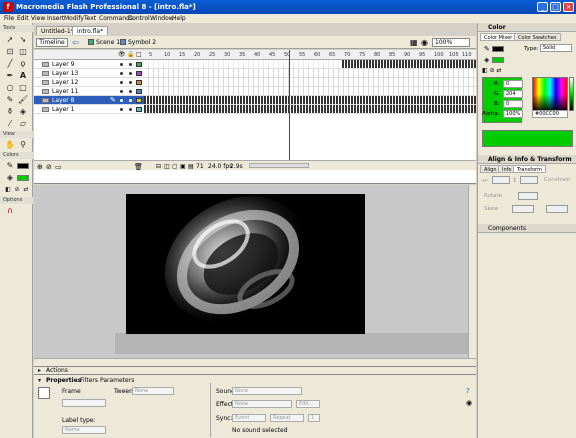 The height and width of the screenshot is (438, 576). What do you see at coordinates (175, 166) in the screenshot?
I see `onion-outline-icon: ▢` at bounding box center [175, 166].